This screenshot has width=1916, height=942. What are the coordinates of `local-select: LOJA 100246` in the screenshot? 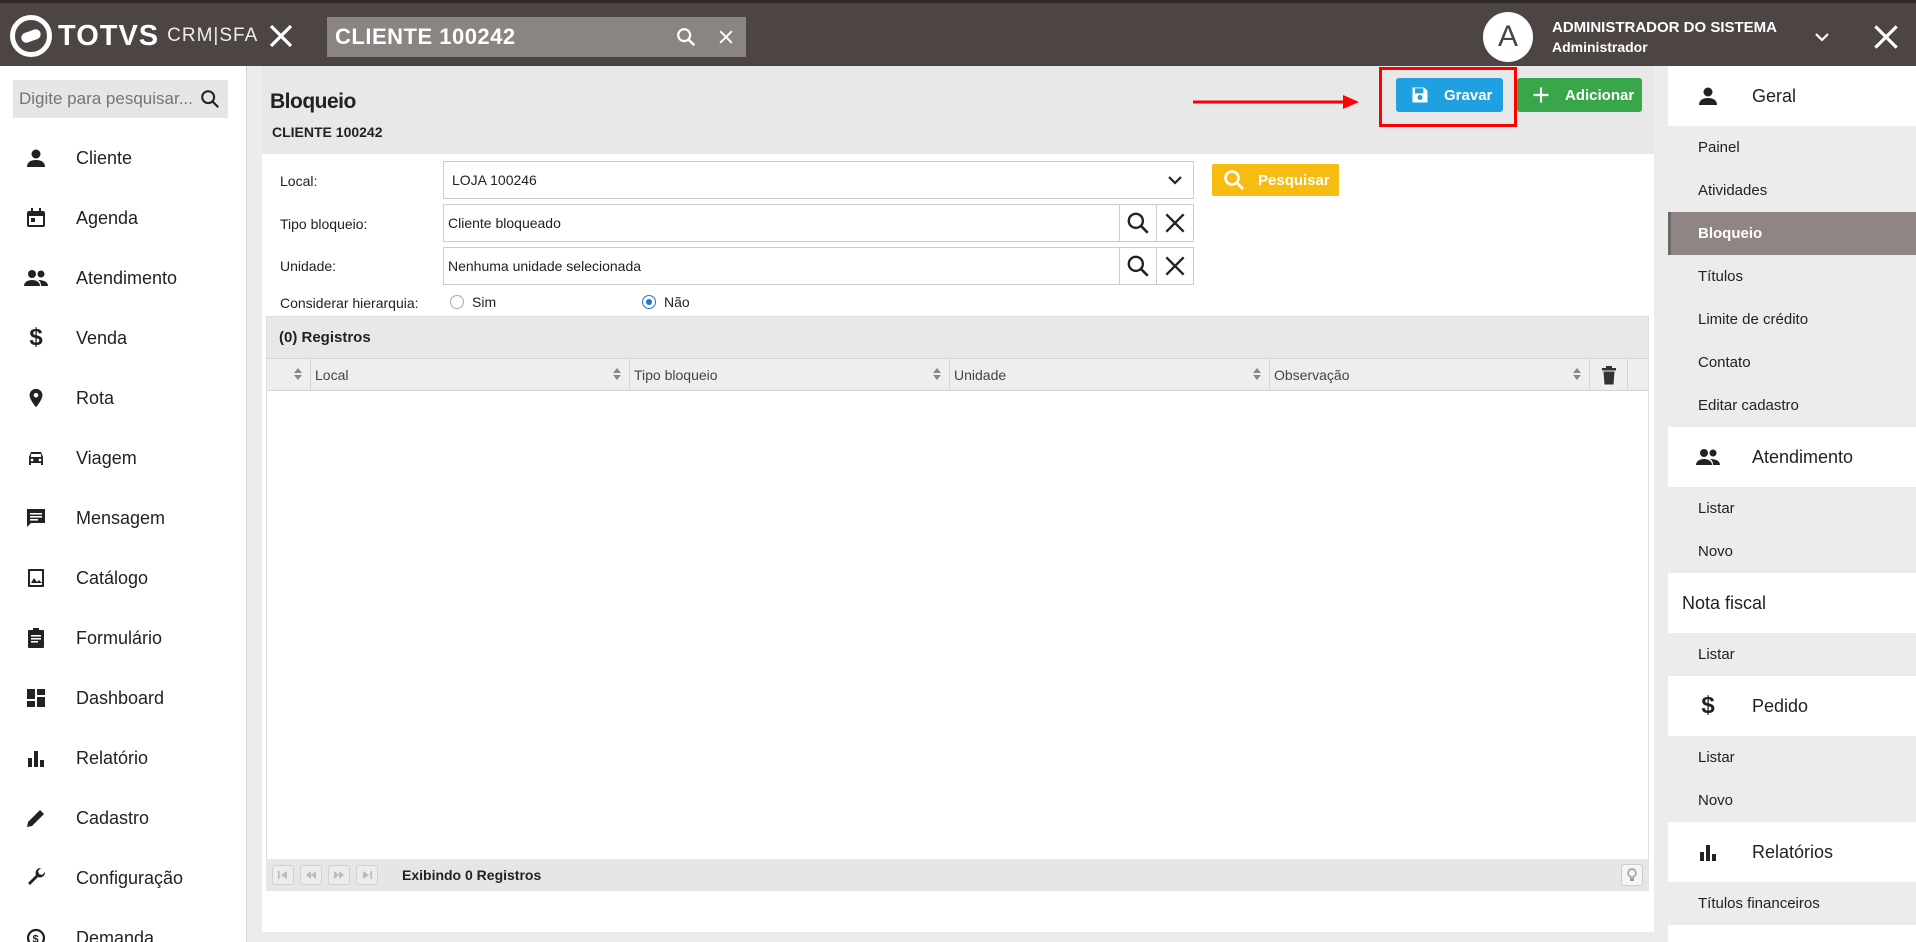 It's located at (818, 180).